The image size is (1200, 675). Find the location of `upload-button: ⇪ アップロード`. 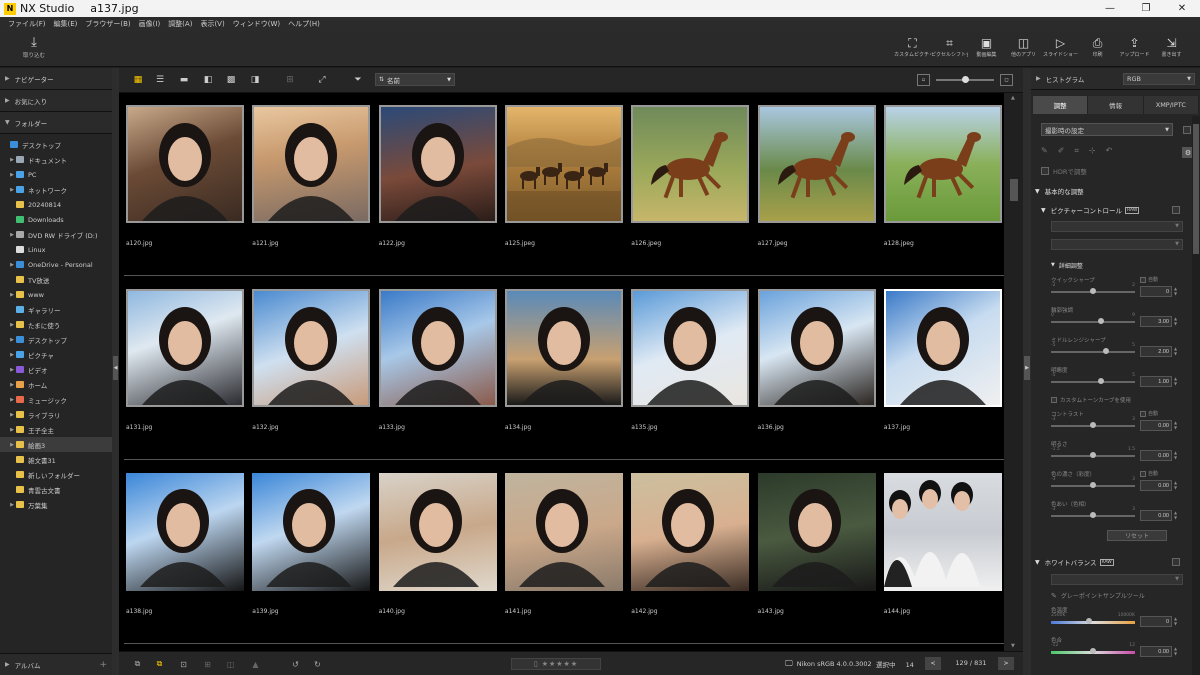

upload-button: ⇪ アップロード is located at coordinates (1134, 46).